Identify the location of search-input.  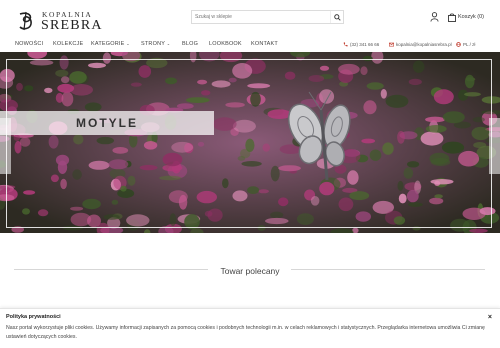
(260, 17).